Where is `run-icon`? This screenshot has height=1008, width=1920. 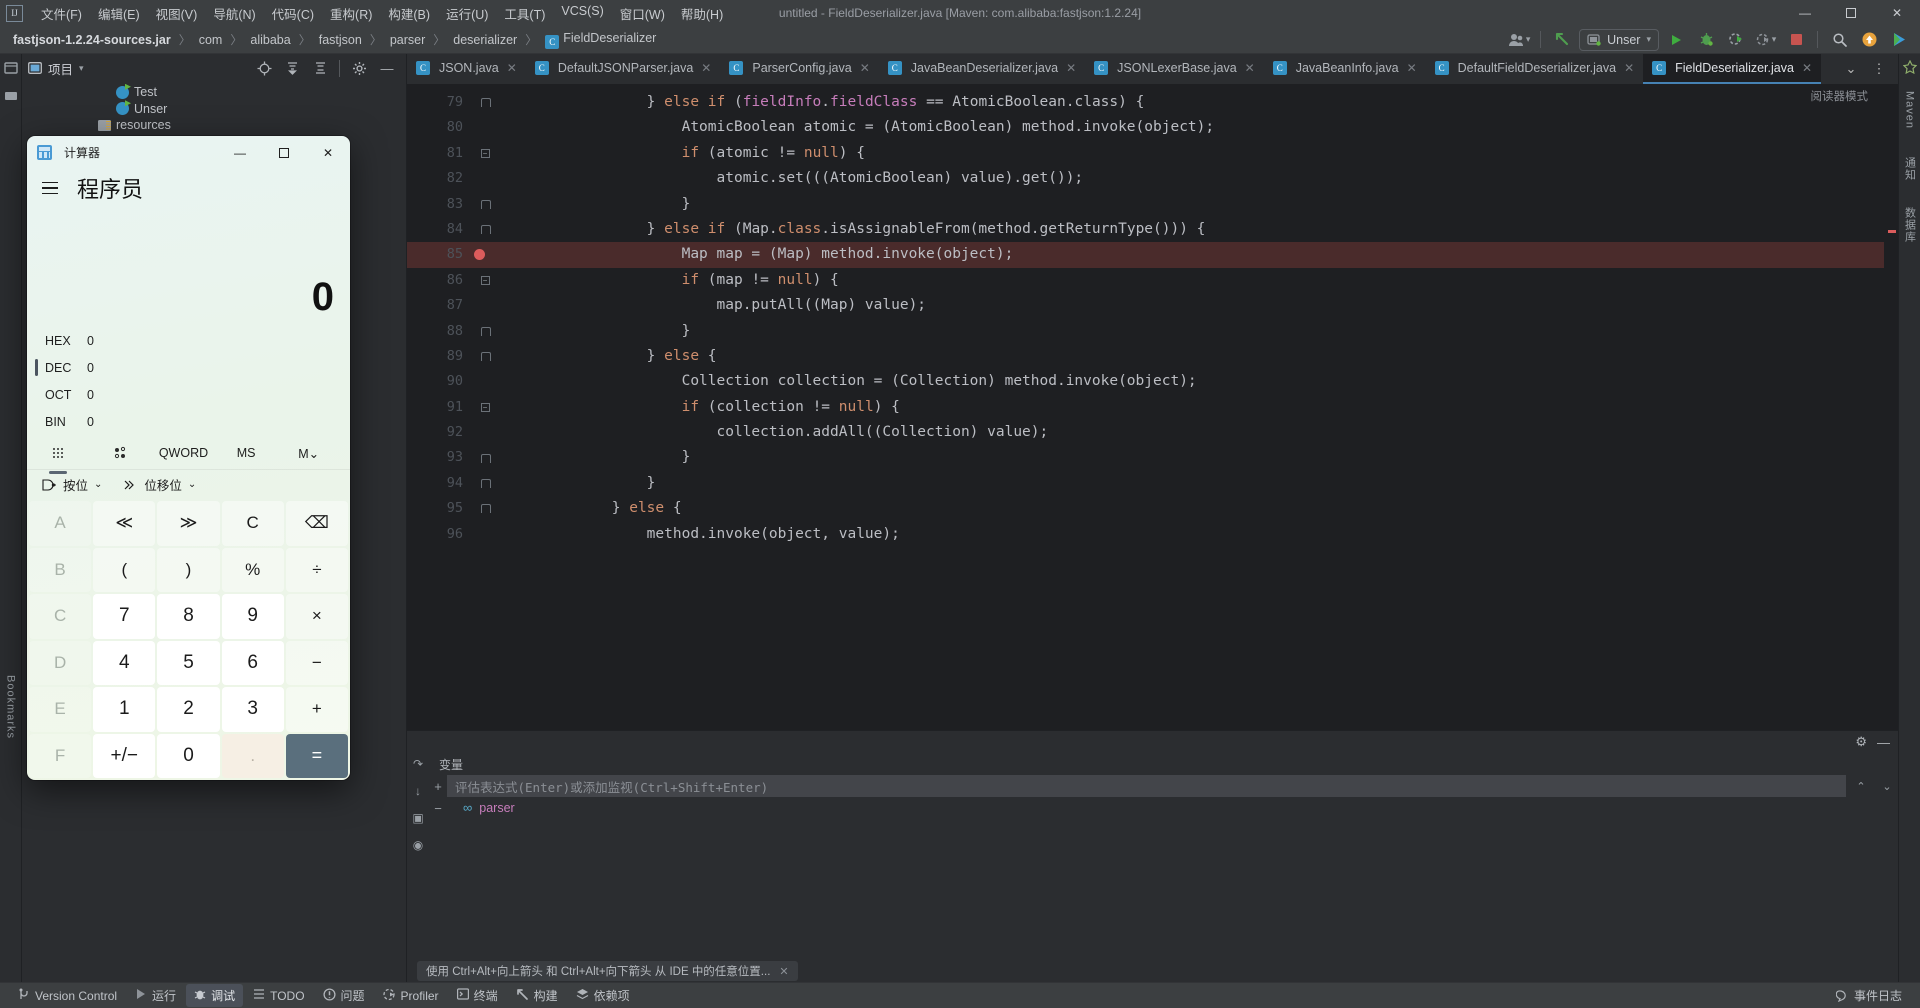
run-icon is located at coordinates (1676, 40).